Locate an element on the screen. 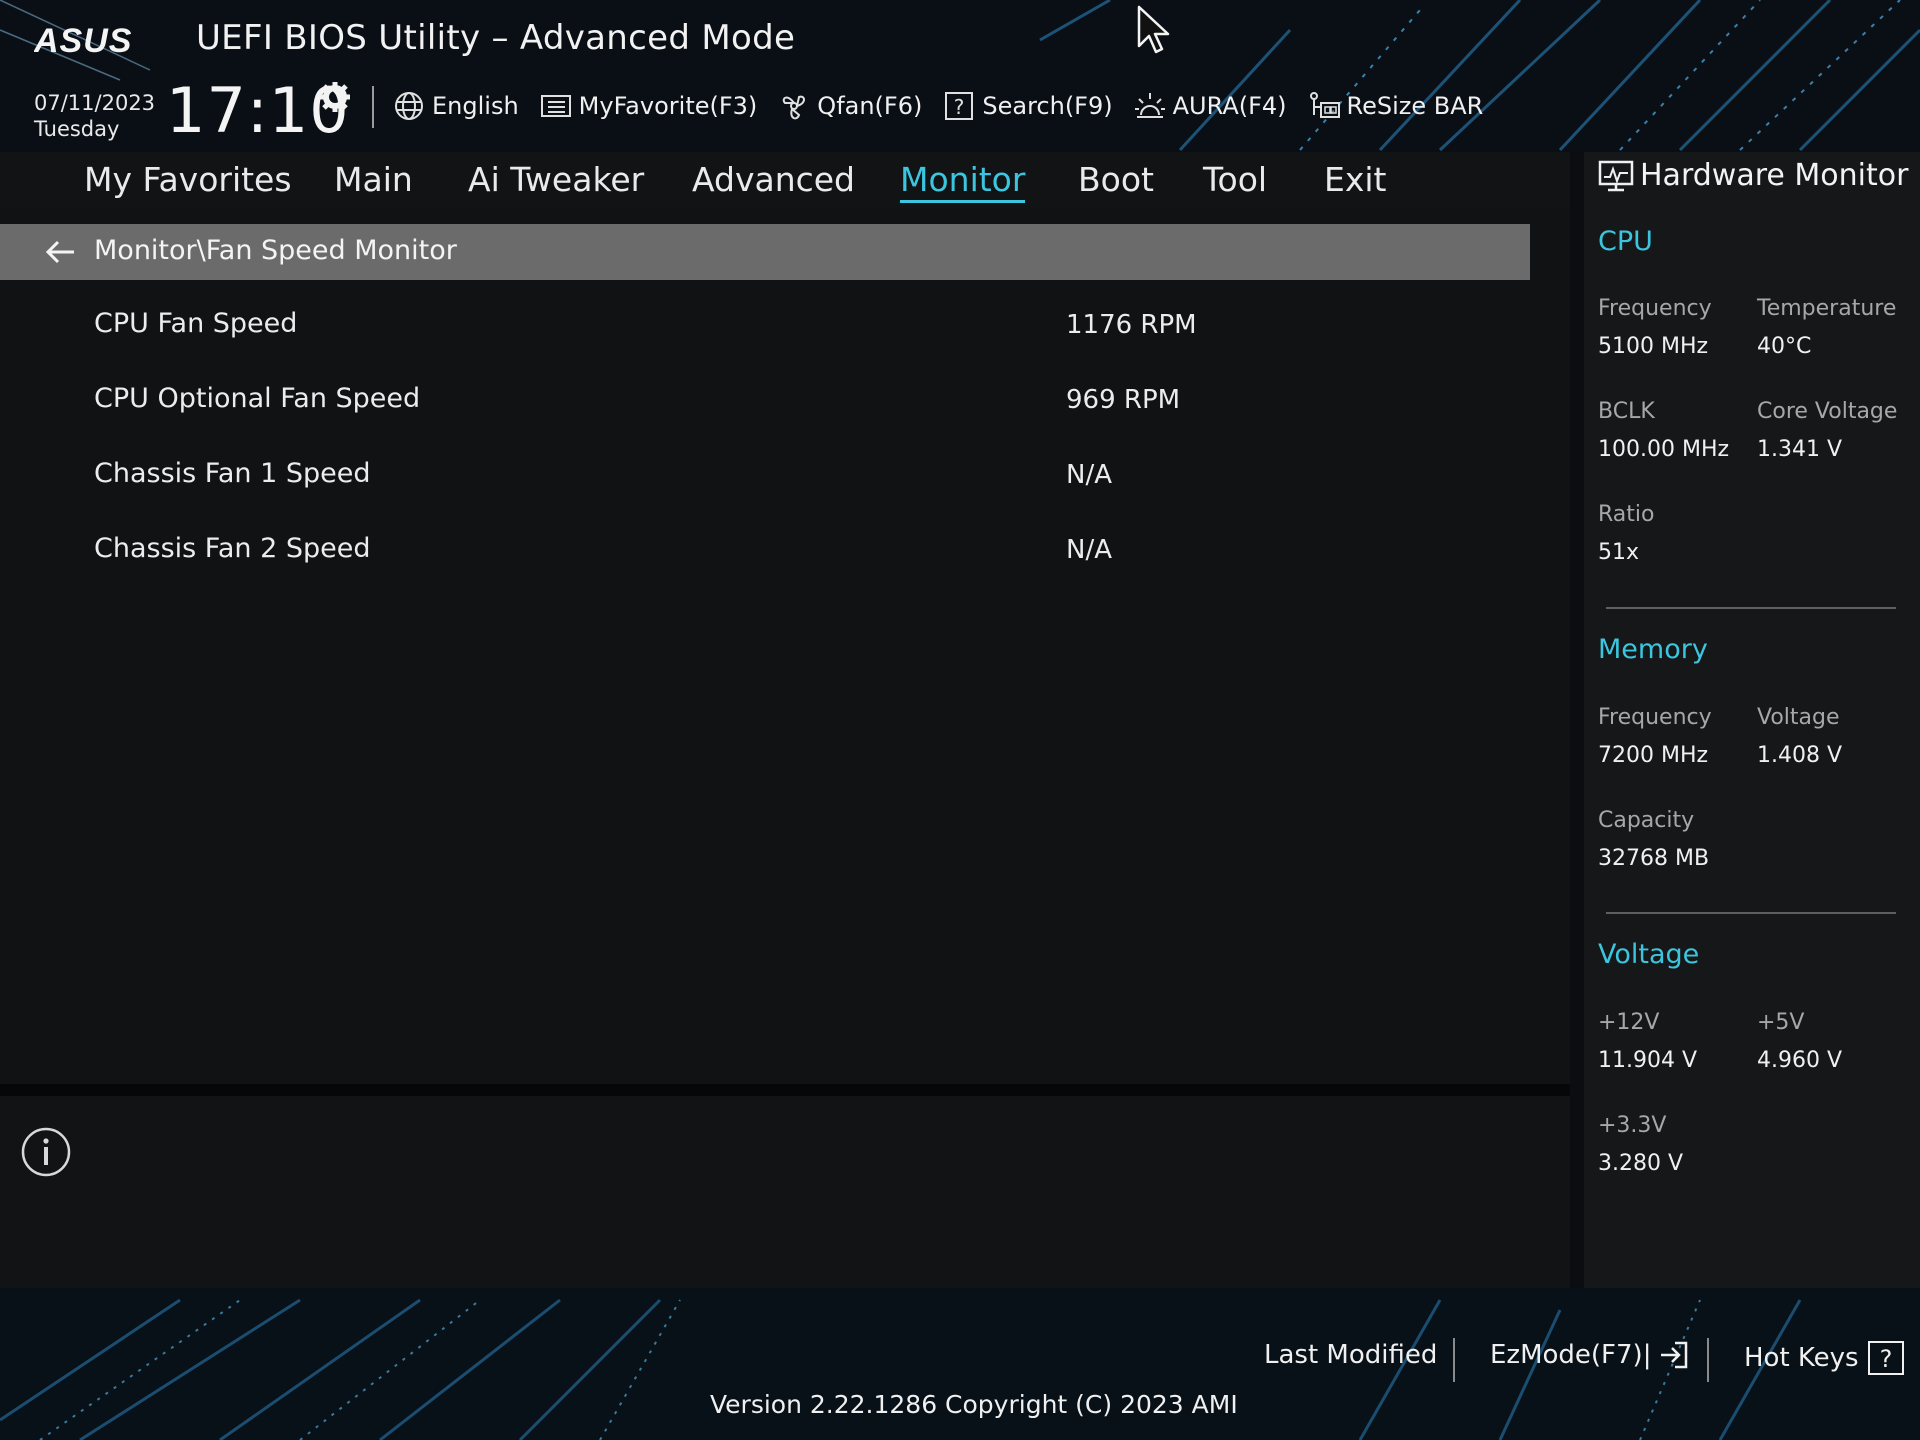 The height and width of the screenshot is (1440, 1920). v5-label: +5V is located at coordinates (1781, 1022).